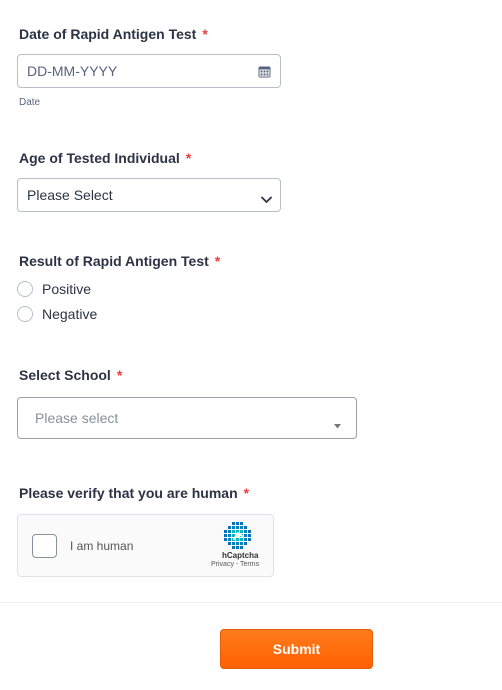  I want to click on submit-button: Submit, so click(296, 649).